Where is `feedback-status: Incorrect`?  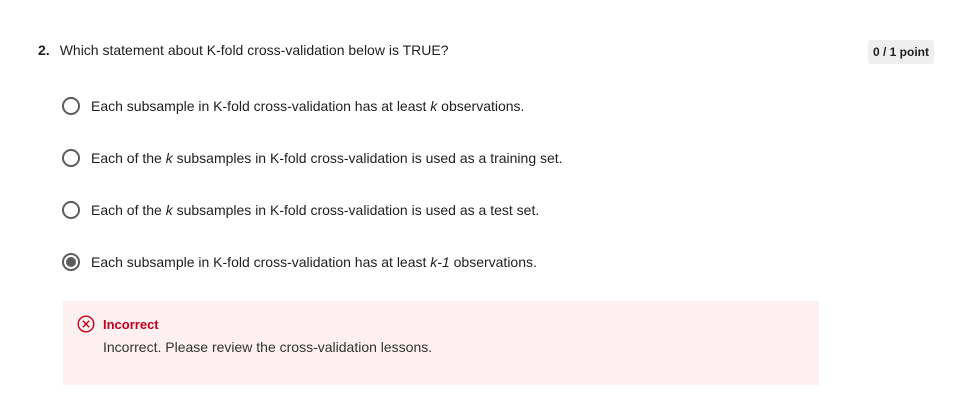
feedback-status: Incorrect is located at coordinates (131, 324).